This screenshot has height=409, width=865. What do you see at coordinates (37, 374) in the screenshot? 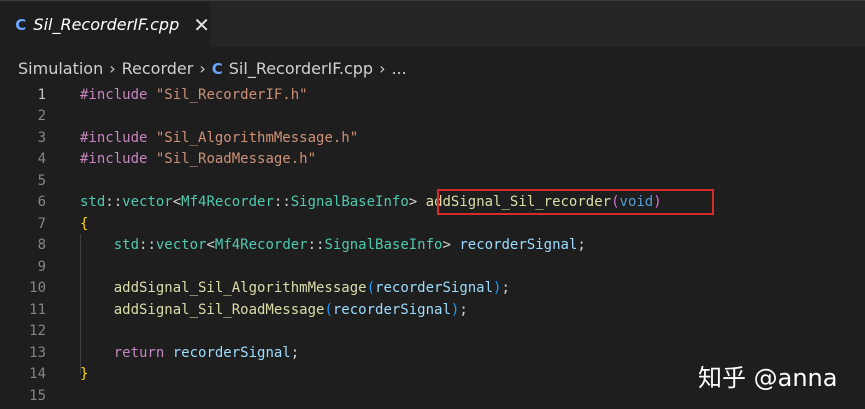
I see `line-number: 14` at bounding box center [37, 374].